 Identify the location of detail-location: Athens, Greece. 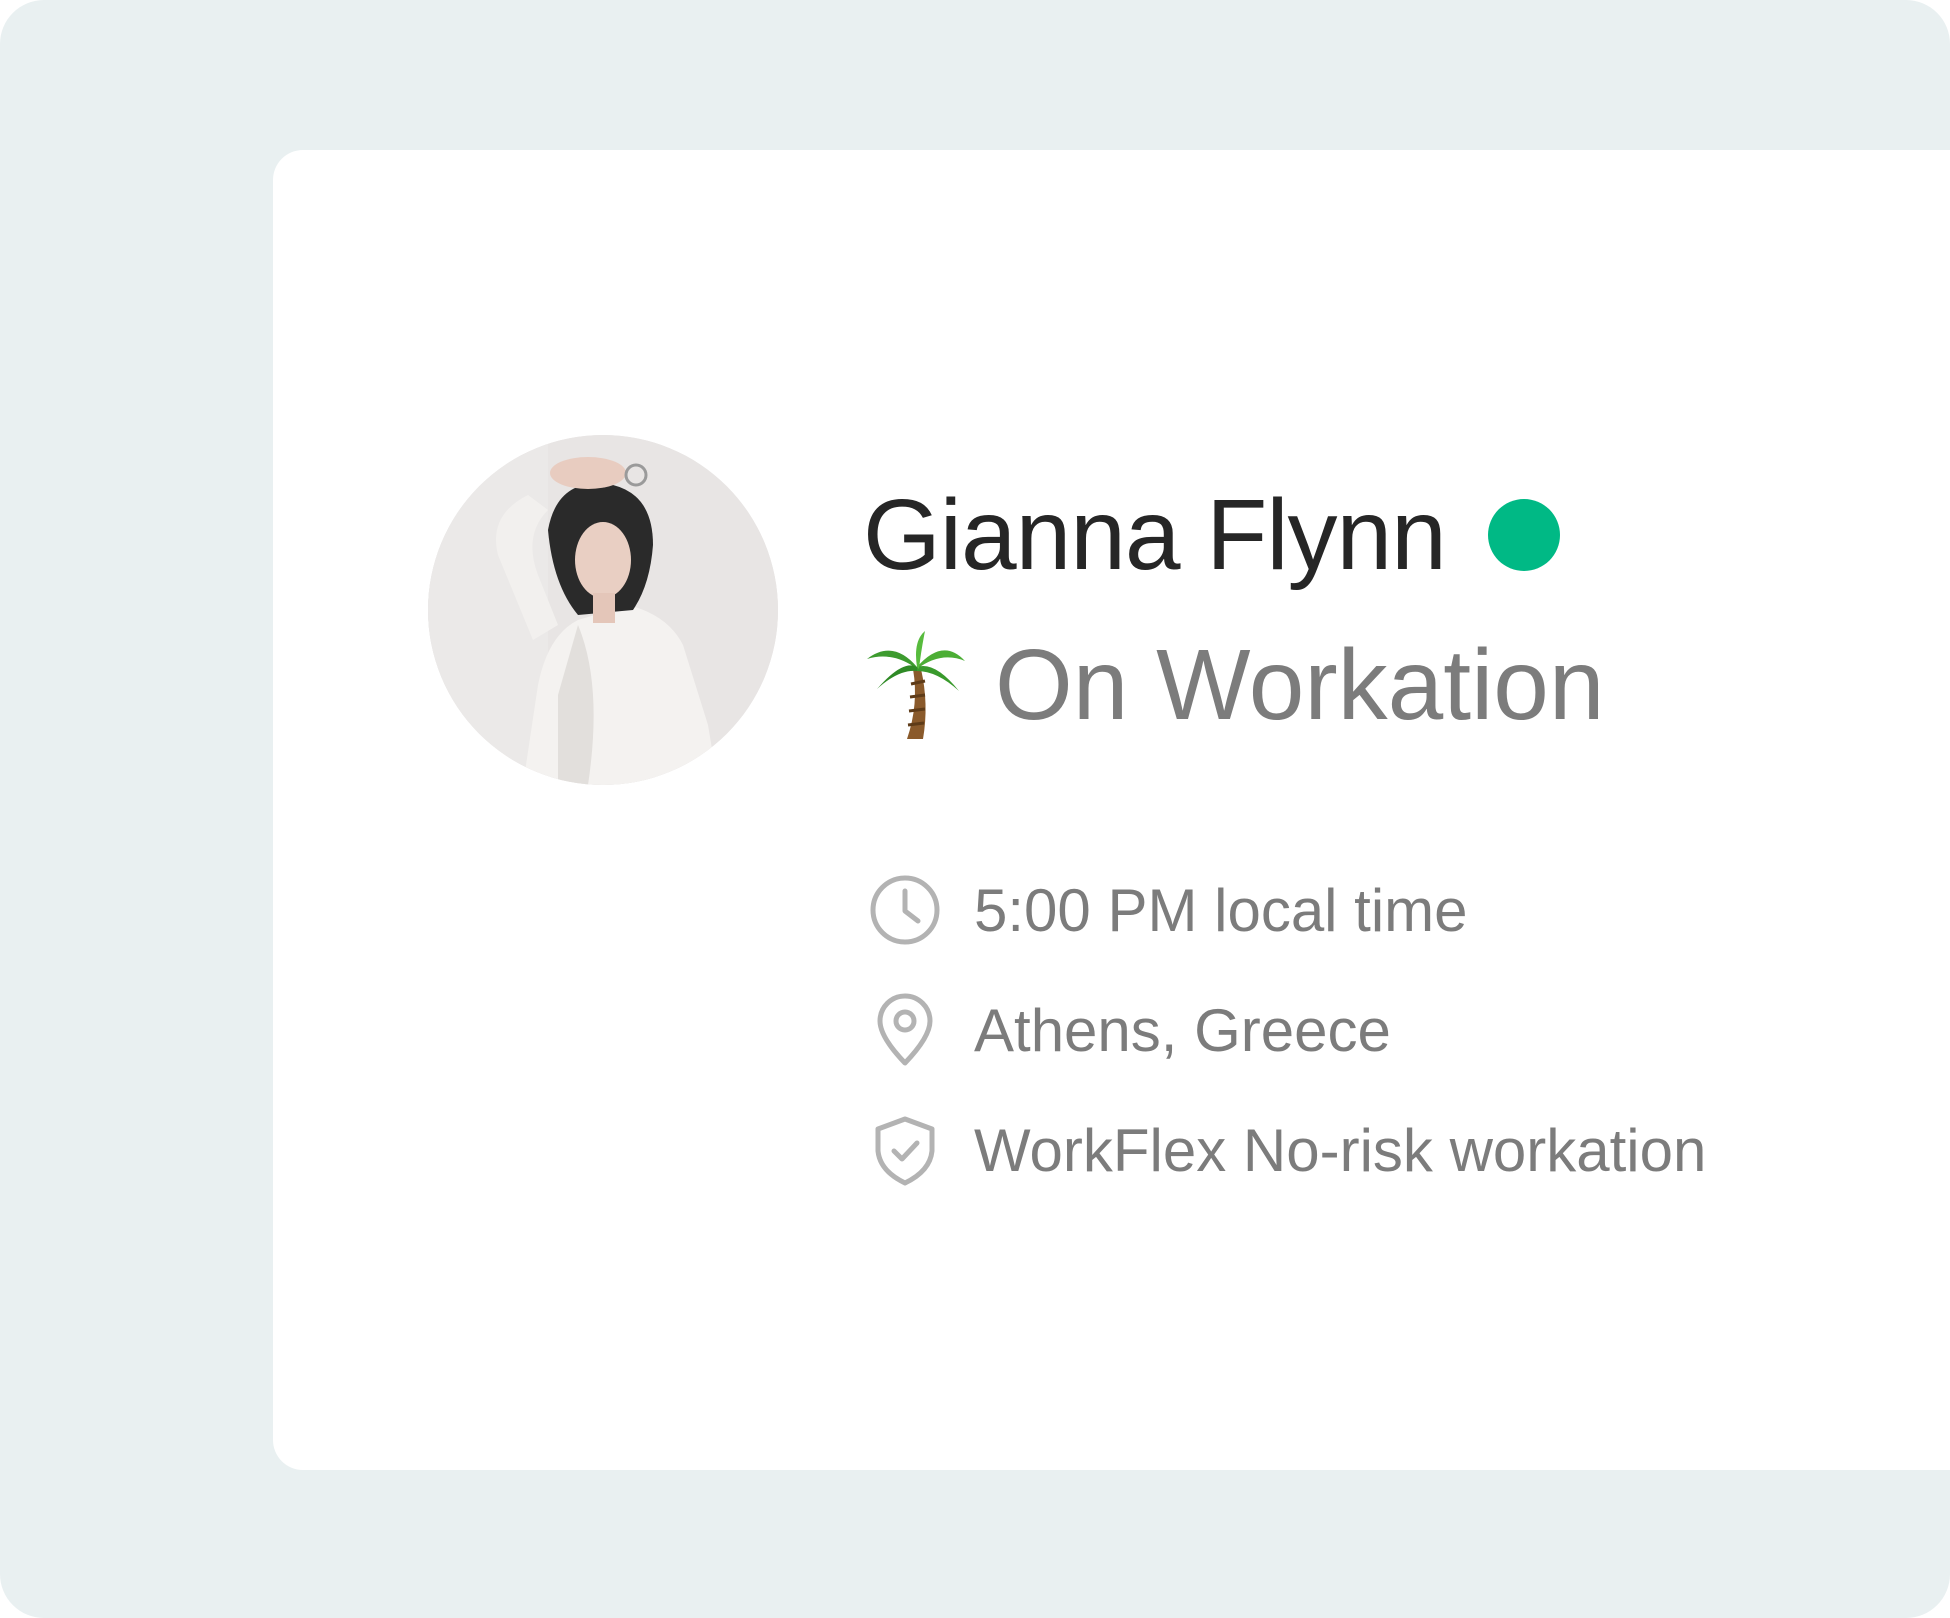
(1287, 1030).